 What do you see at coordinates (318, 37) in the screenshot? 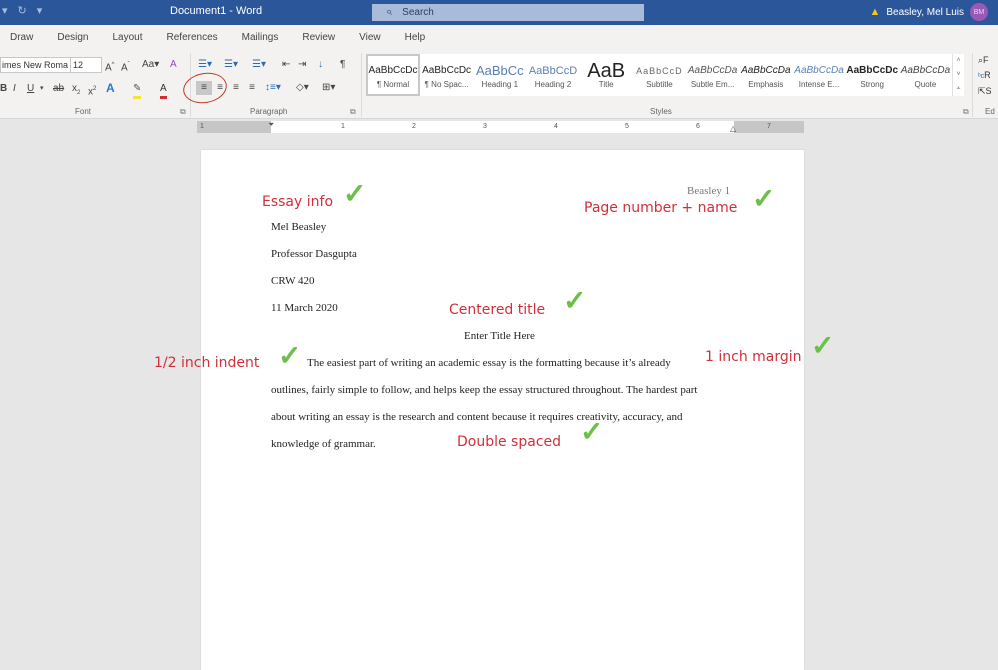
I see `tab-review: Review` at bounding box center [318, 37].